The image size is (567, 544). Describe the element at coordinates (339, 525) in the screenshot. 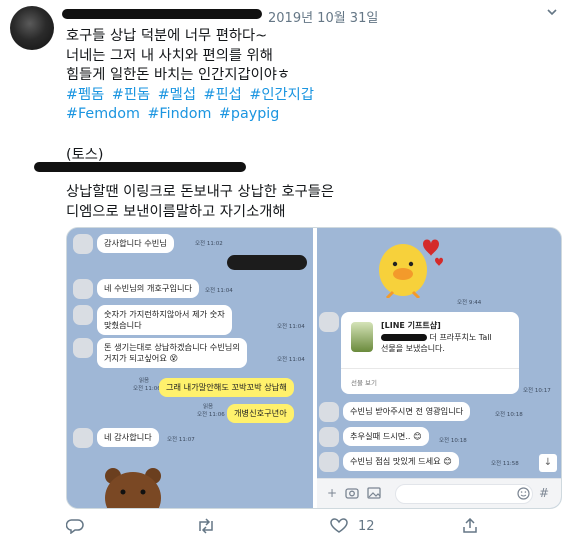

I see `like-icon` at that location.